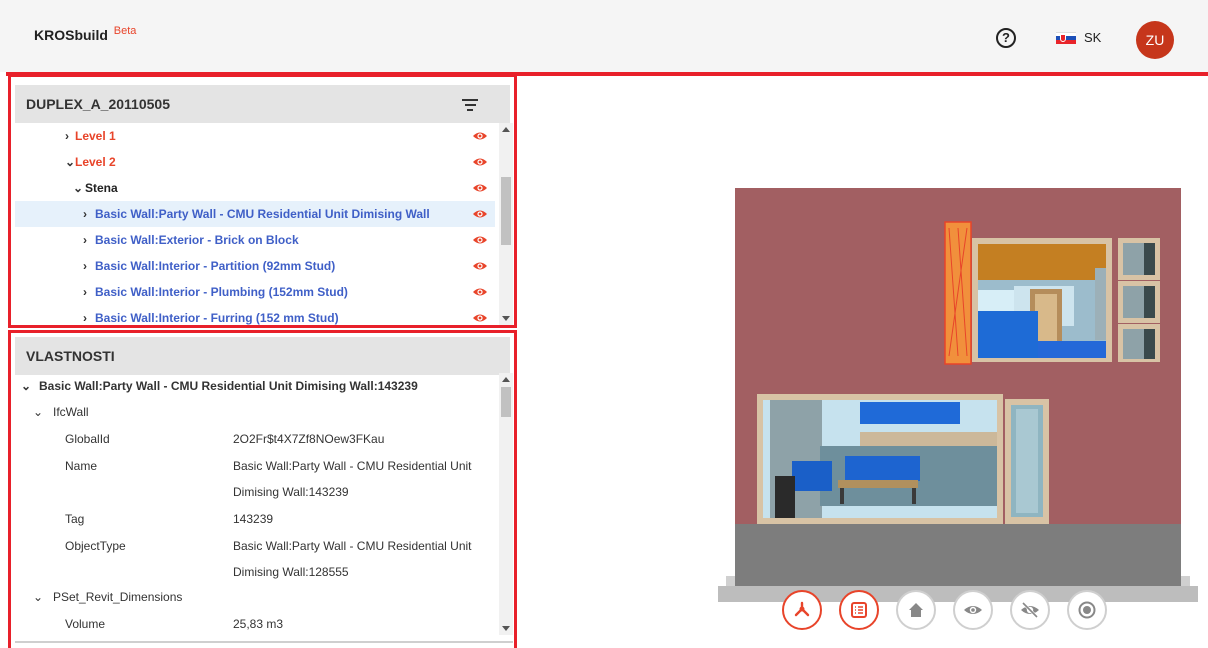  What do you see at coordinates (506, 504) in the screenshot?
I see `properties-scrollbar` at bounding box center [506, 504].